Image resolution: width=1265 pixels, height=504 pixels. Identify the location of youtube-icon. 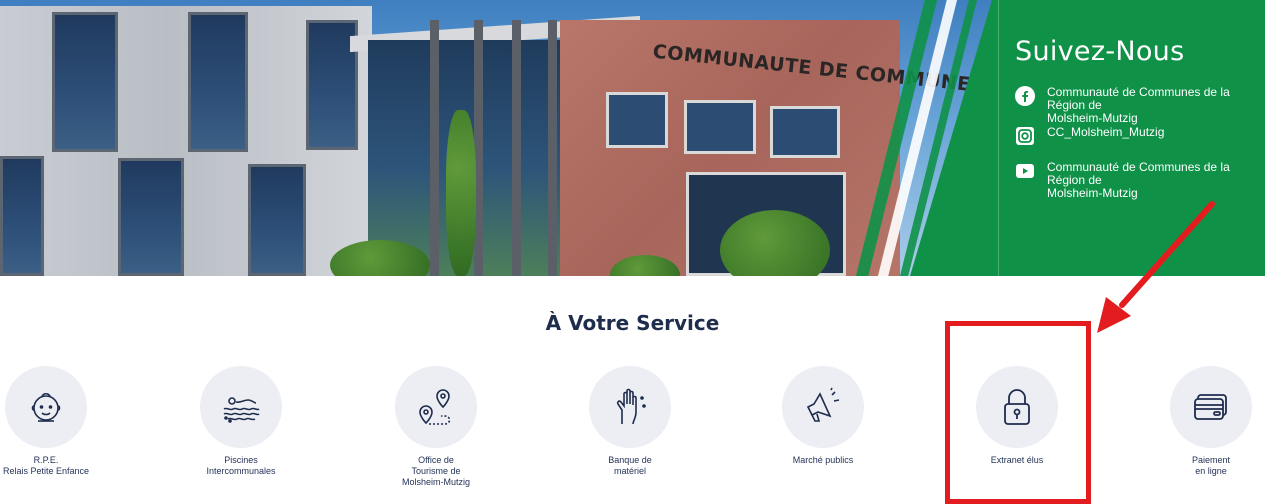
(1025, 171).